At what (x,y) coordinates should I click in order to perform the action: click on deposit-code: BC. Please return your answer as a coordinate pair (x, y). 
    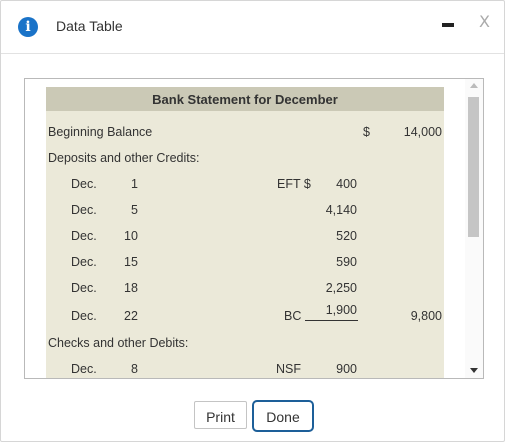
    Looking at the image, I should click on (293, 316).